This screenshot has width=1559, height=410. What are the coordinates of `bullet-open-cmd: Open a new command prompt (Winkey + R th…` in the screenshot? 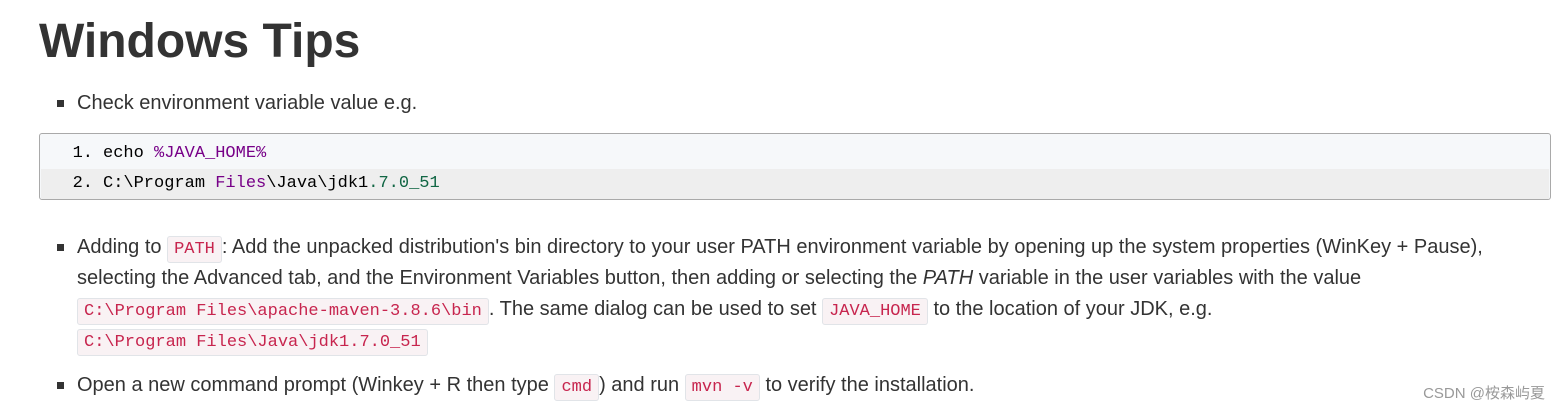 It's located at (525, 386).